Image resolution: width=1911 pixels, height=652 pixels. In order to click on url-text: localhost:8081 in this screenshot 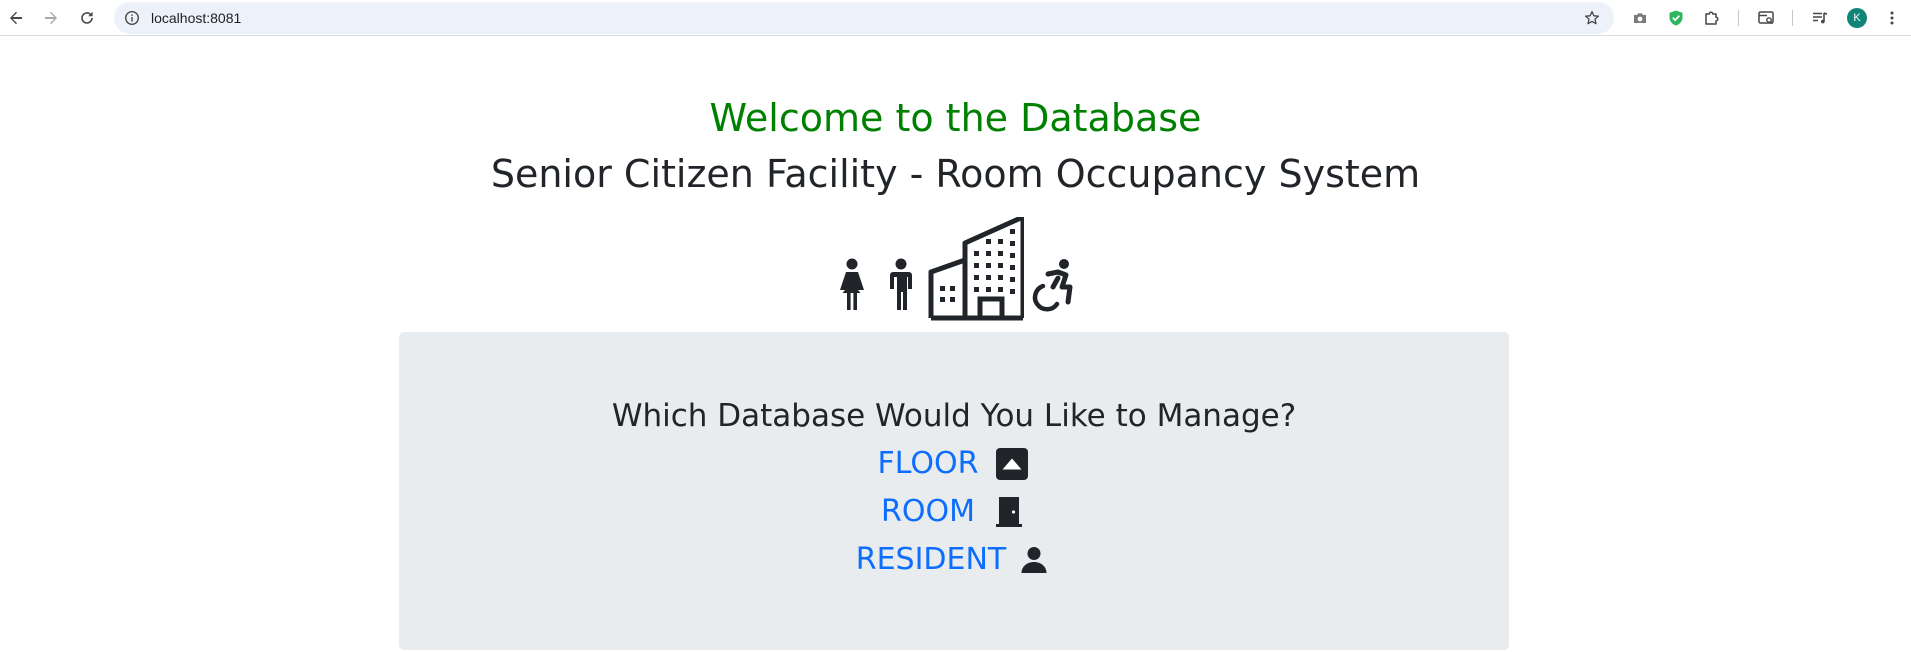, I will do `click(196, 18)`.